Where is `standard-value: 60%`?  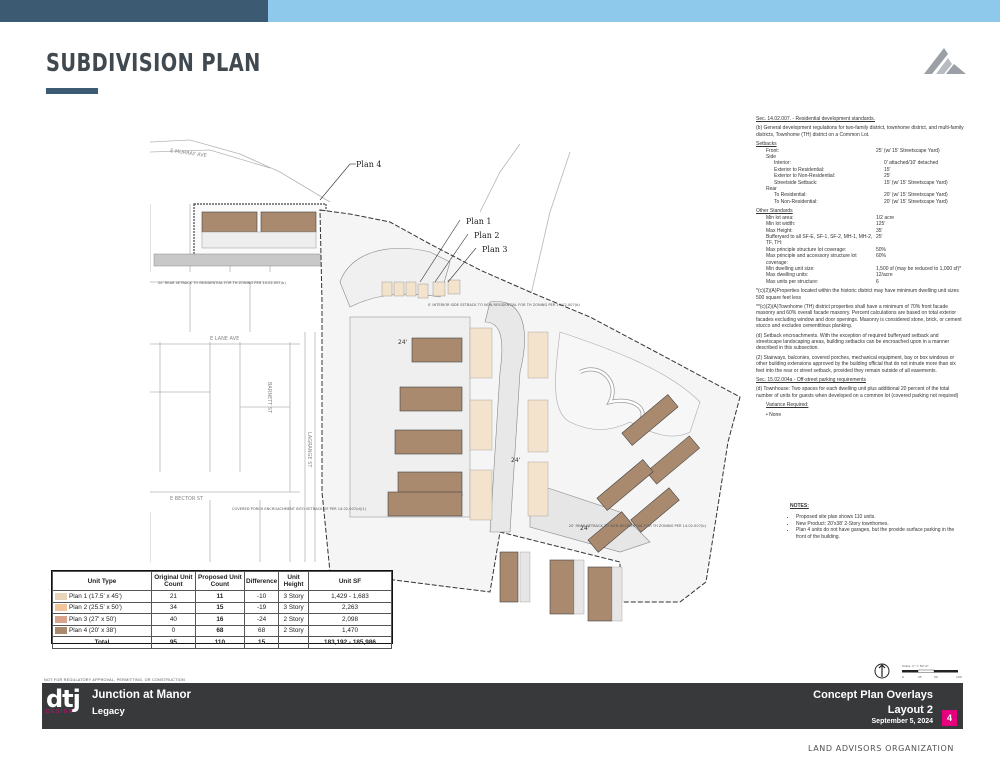 standard-value: 60% is located at coordinates (881, 256).